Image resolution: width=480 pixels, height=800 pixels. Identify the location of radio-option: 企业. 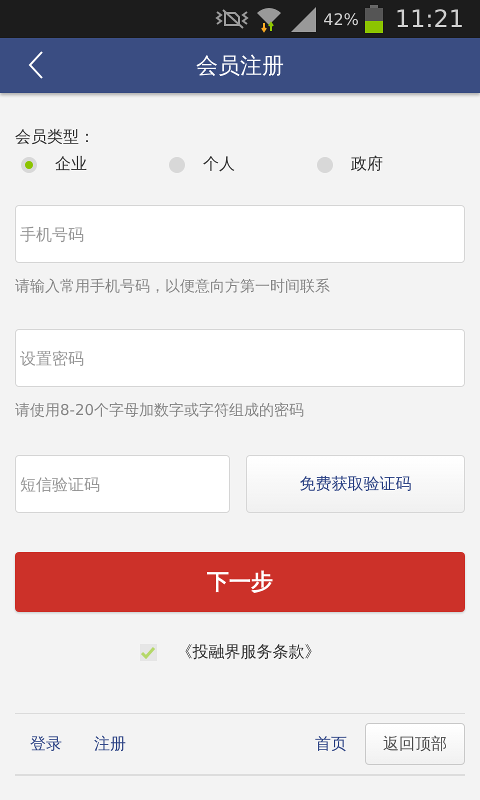
(95, 164).